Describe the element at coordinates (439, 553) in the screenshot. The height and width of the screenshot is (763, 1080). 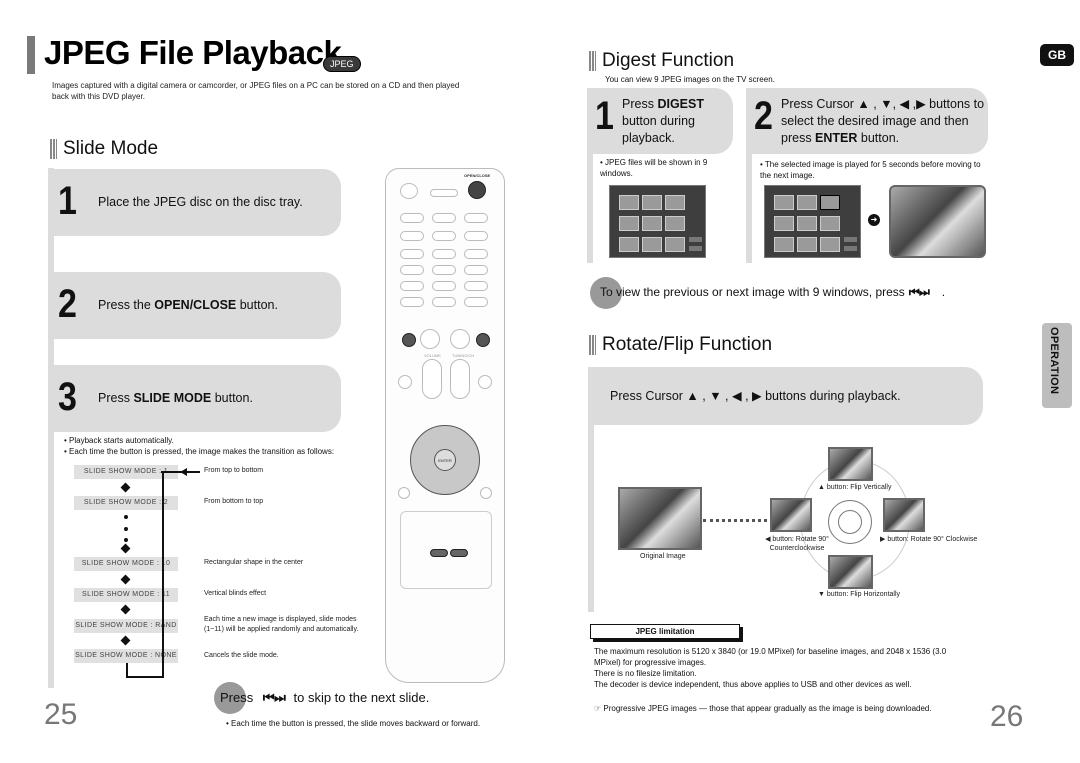
I see `remote-digest-button` at that location.